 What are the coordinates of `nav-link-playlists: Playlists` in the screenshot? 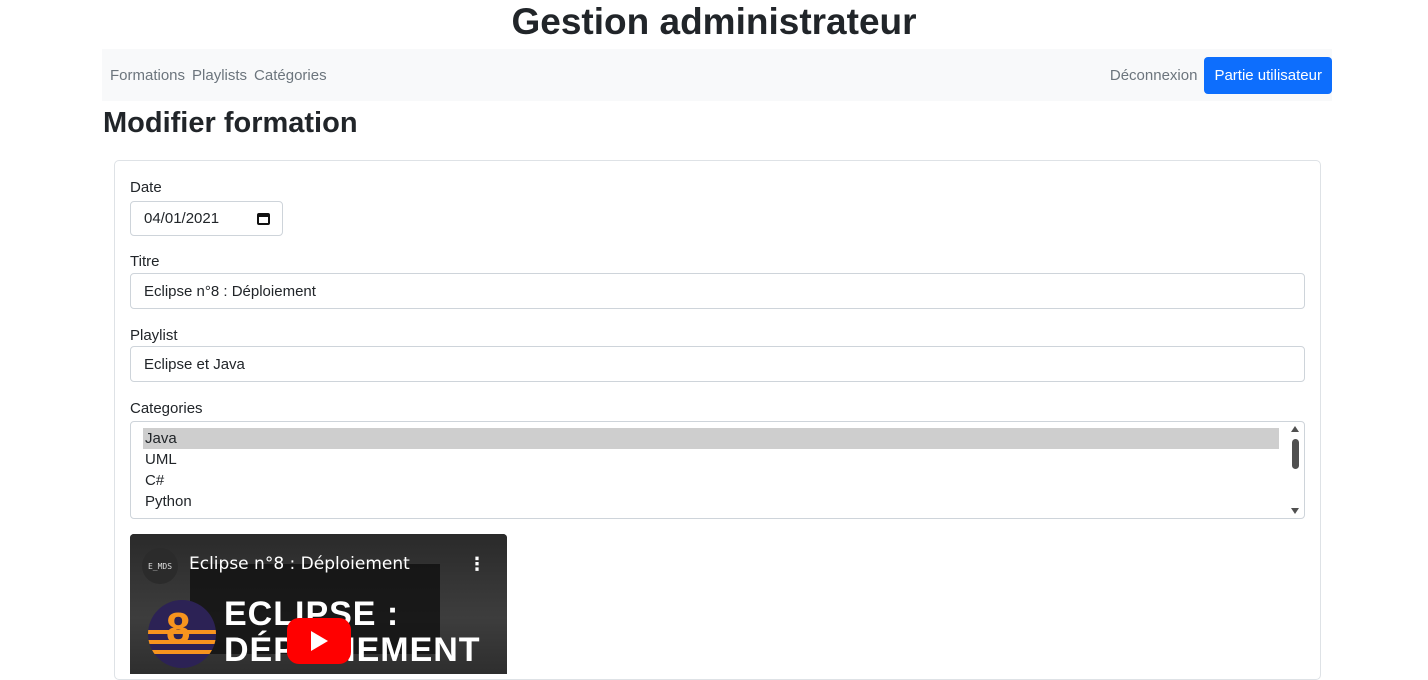 It's located at (223, 75).